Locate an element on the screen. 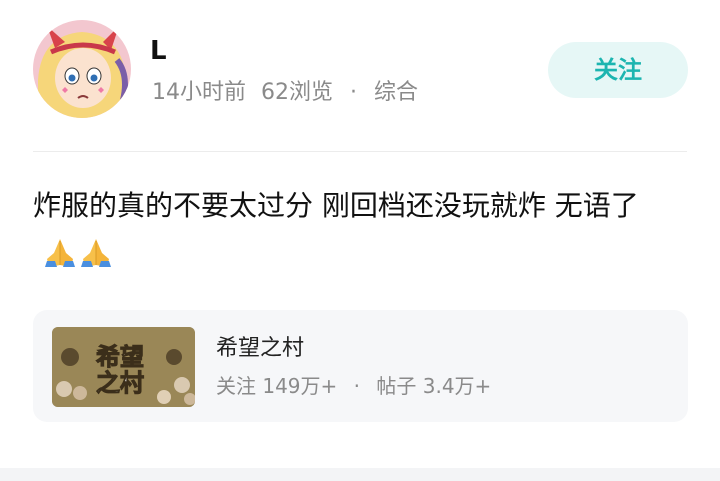 The width and height of the screenshot is (720, 481). follow-button: 关注 is located at coordinates (618, 70).